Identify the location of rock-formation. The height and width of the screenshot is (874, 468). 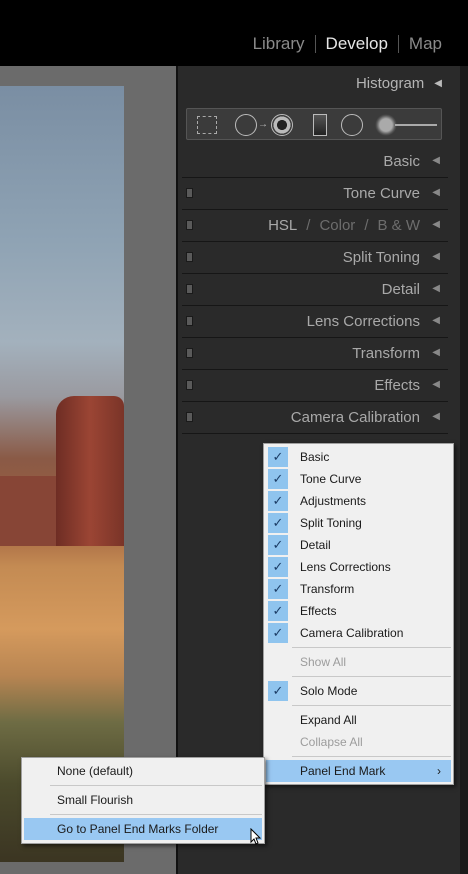
(30, 511).